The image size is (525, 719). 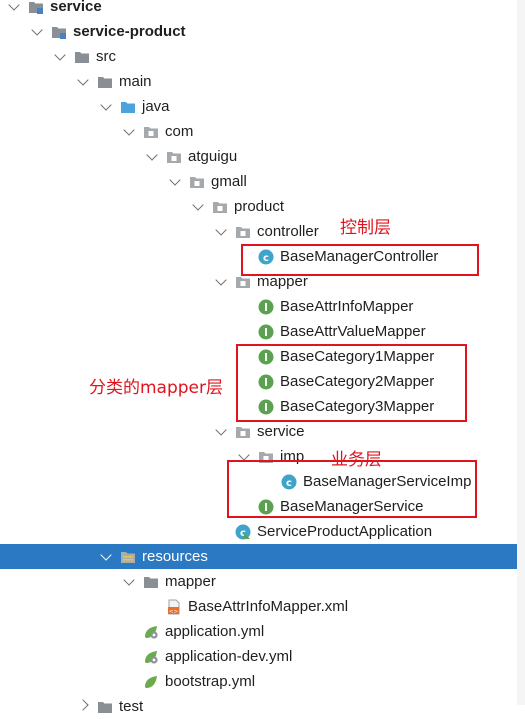 I want to click on resources-folder-icon, so click(x=128, y=556).